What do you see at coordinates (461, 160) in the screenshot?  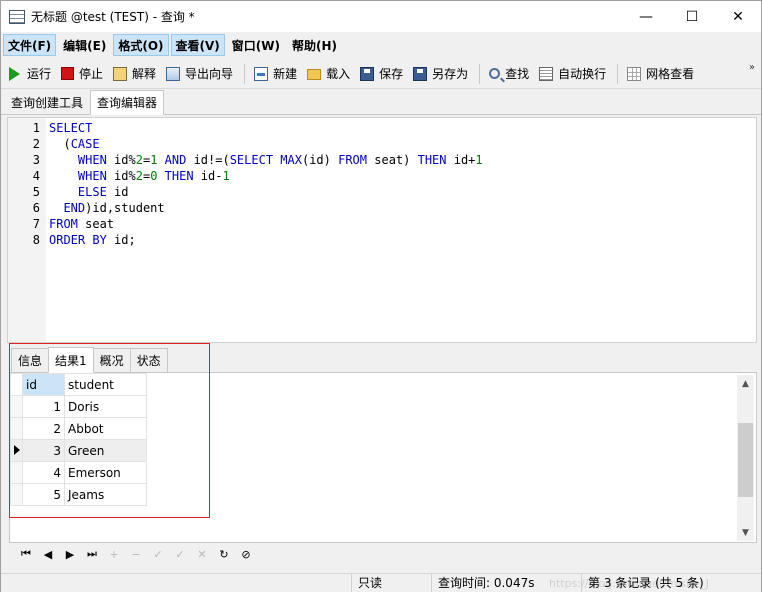 I see `sql-text: id+` at bounding box center [461, 160].